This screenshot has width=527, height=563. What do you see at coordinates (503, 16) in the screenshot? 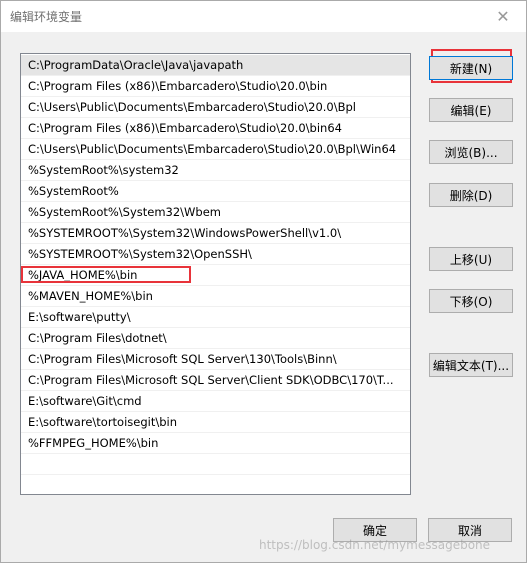
I see `close-icon: ✕` at bounding box center [503, 16].